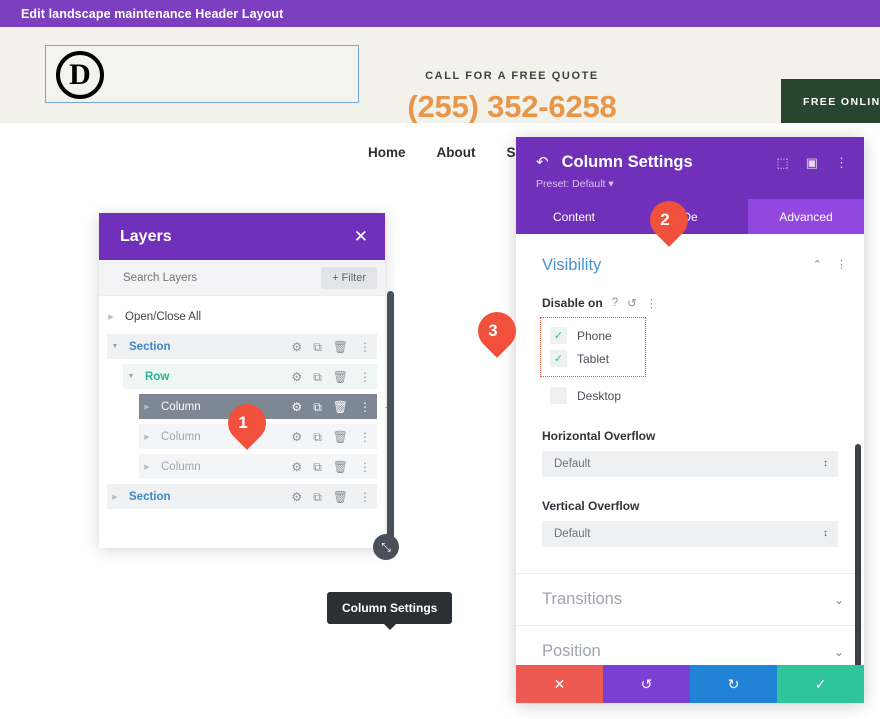 The image size is (880, 719). I want to click on layer-row: ▼ Row ⚙ ⧉ 🗑 ⋮, so click(250, 376).